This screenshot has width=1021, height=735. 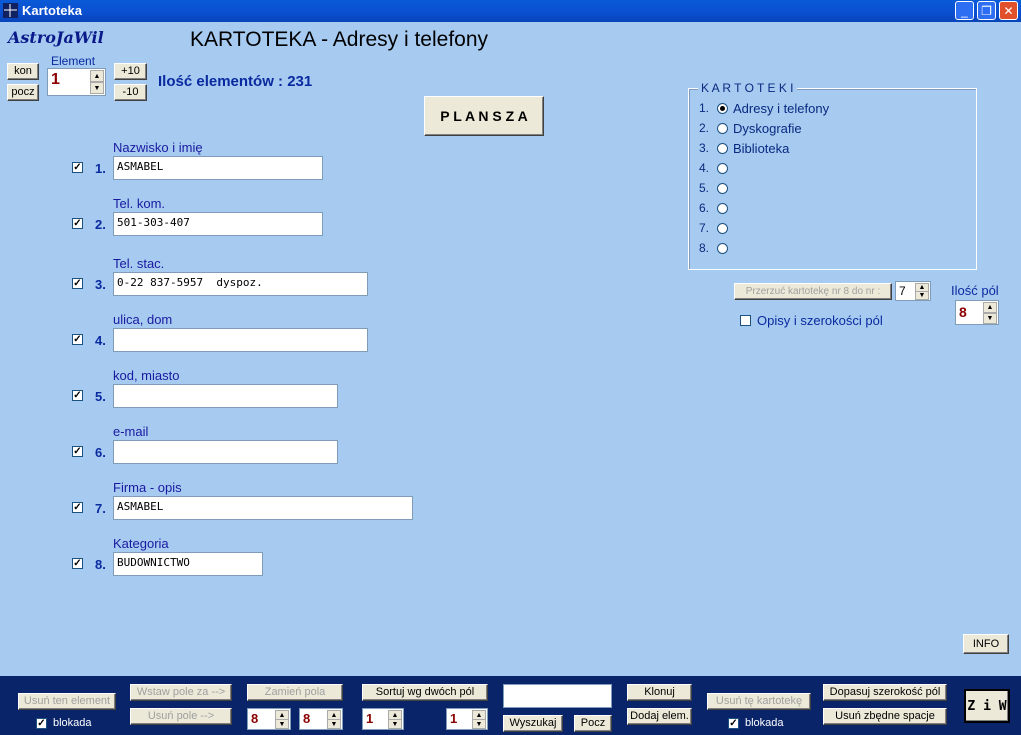 What do you see at coordinates (913, 291) in the screenshot?
I see `przerzuc-spinner: 7 ▲ ▼` at bounding box center [913, 291].